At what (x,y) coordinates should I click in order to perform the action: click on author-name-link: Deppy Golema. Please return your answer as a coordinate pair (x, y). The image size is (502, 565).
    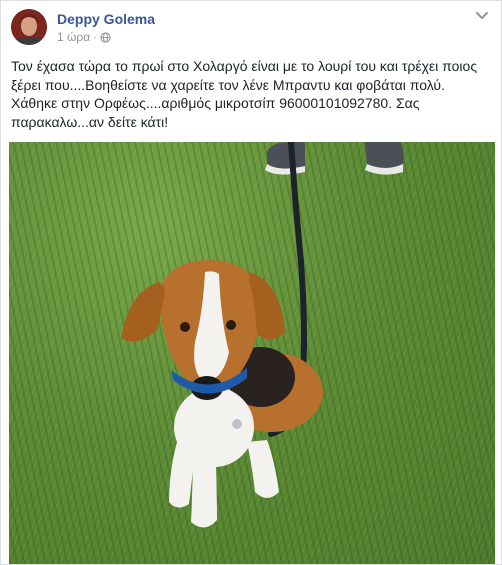
    Looking at the image, I should click on (106, 19).